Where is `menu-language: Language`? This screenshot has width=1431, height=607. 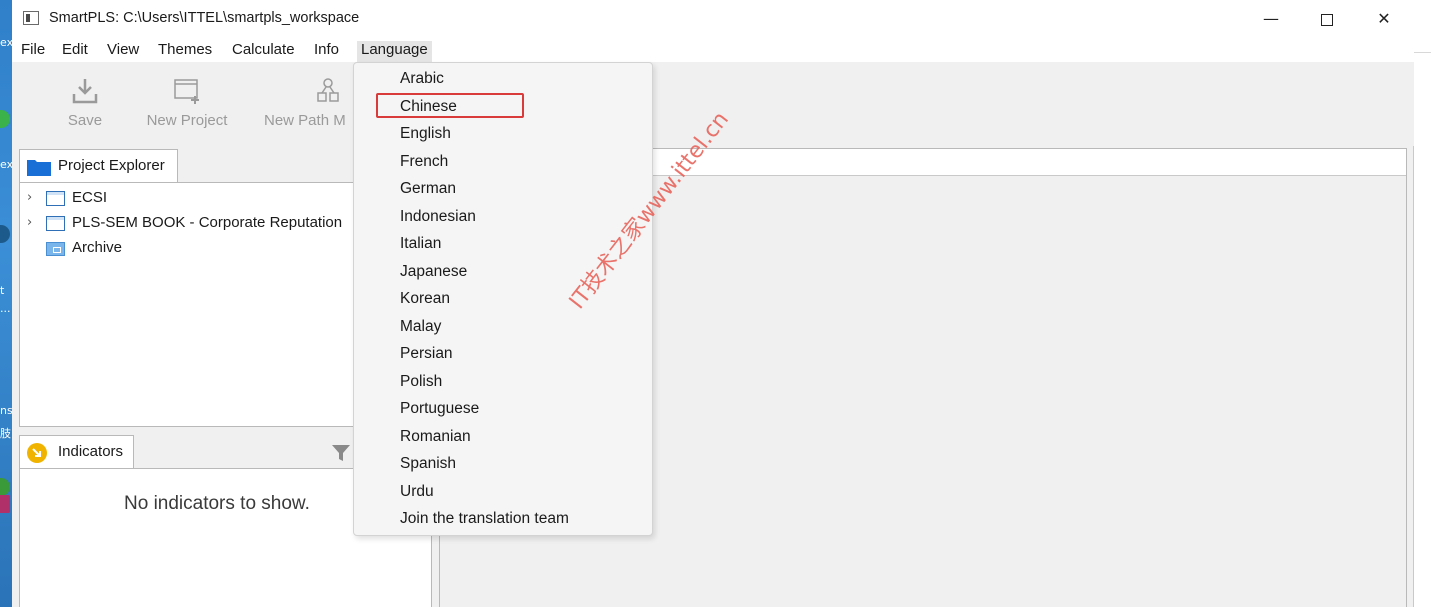
menu-language: Language is located at coordinates (394, 51).